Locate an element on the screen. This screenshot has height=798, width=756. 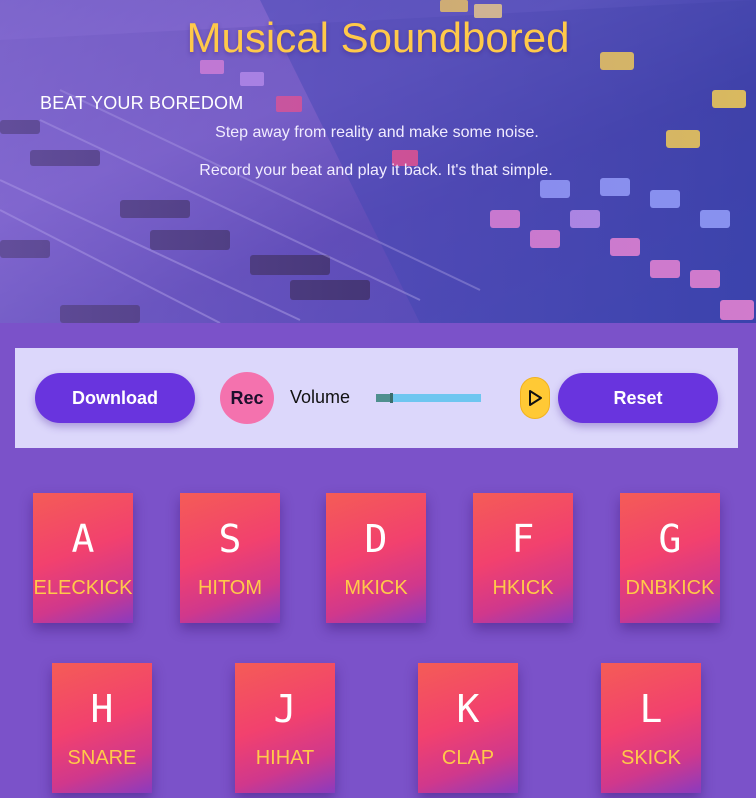
pad-sound: SKICK is located at coordinates (651, 758).